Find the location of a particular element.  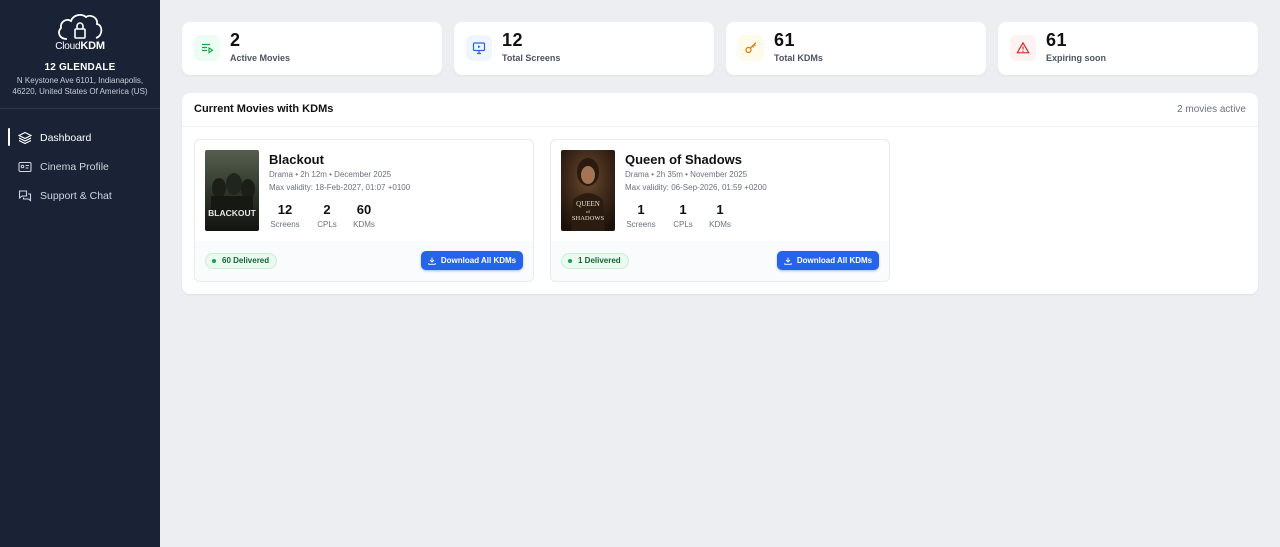

movie-kdms-stat: 60 KDMs is located at coordinates (364, 215).